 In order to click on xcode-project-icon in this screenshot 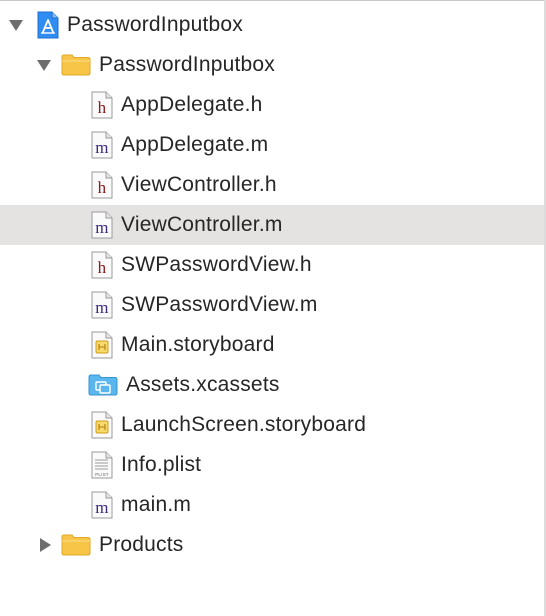, I will do `click(48, 25)`.